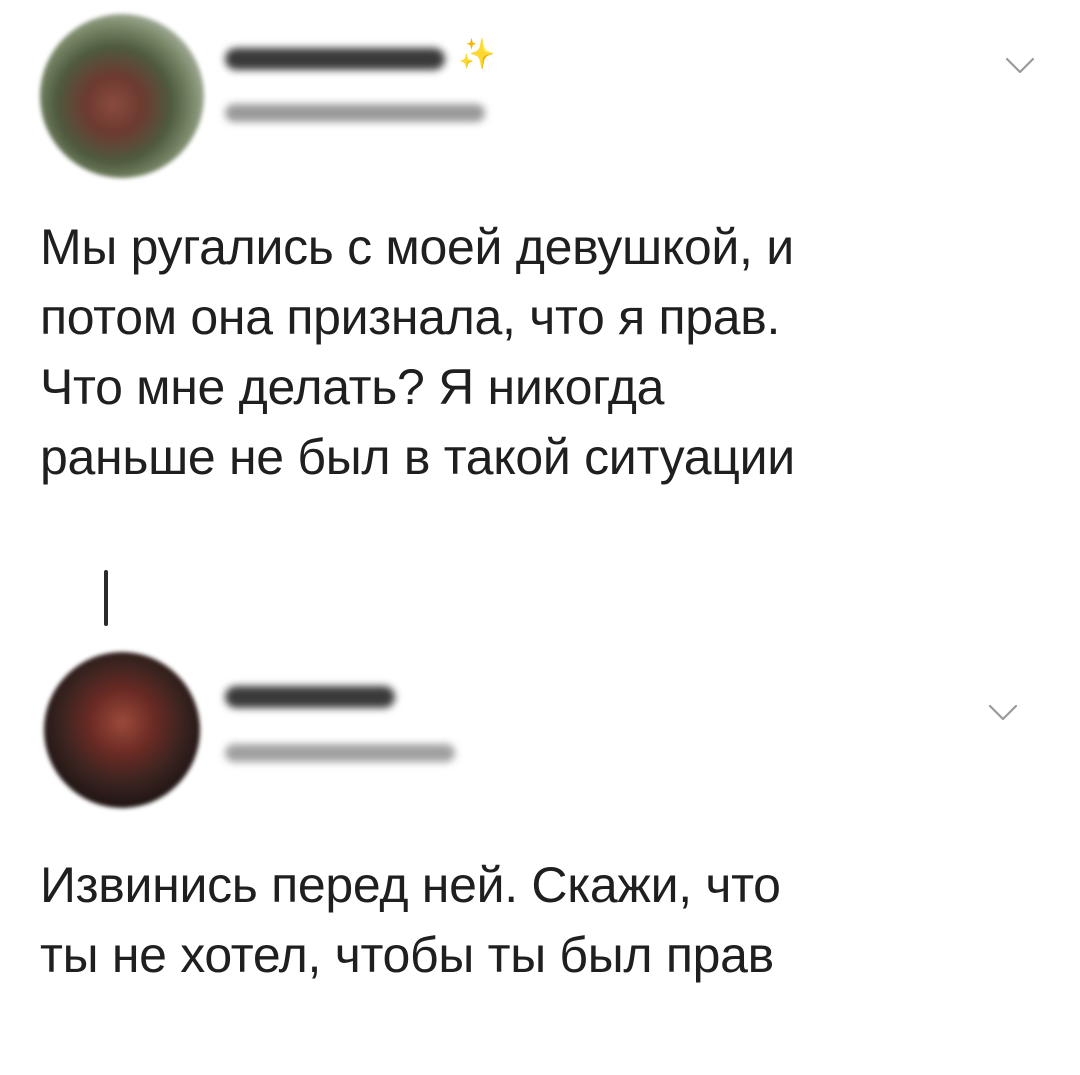 The height and width of the screenshot is (1075, 1080). Describe the element at coordinates (477, 54) in the screenshot. I see `sparkle-icon: ✨` at that location.